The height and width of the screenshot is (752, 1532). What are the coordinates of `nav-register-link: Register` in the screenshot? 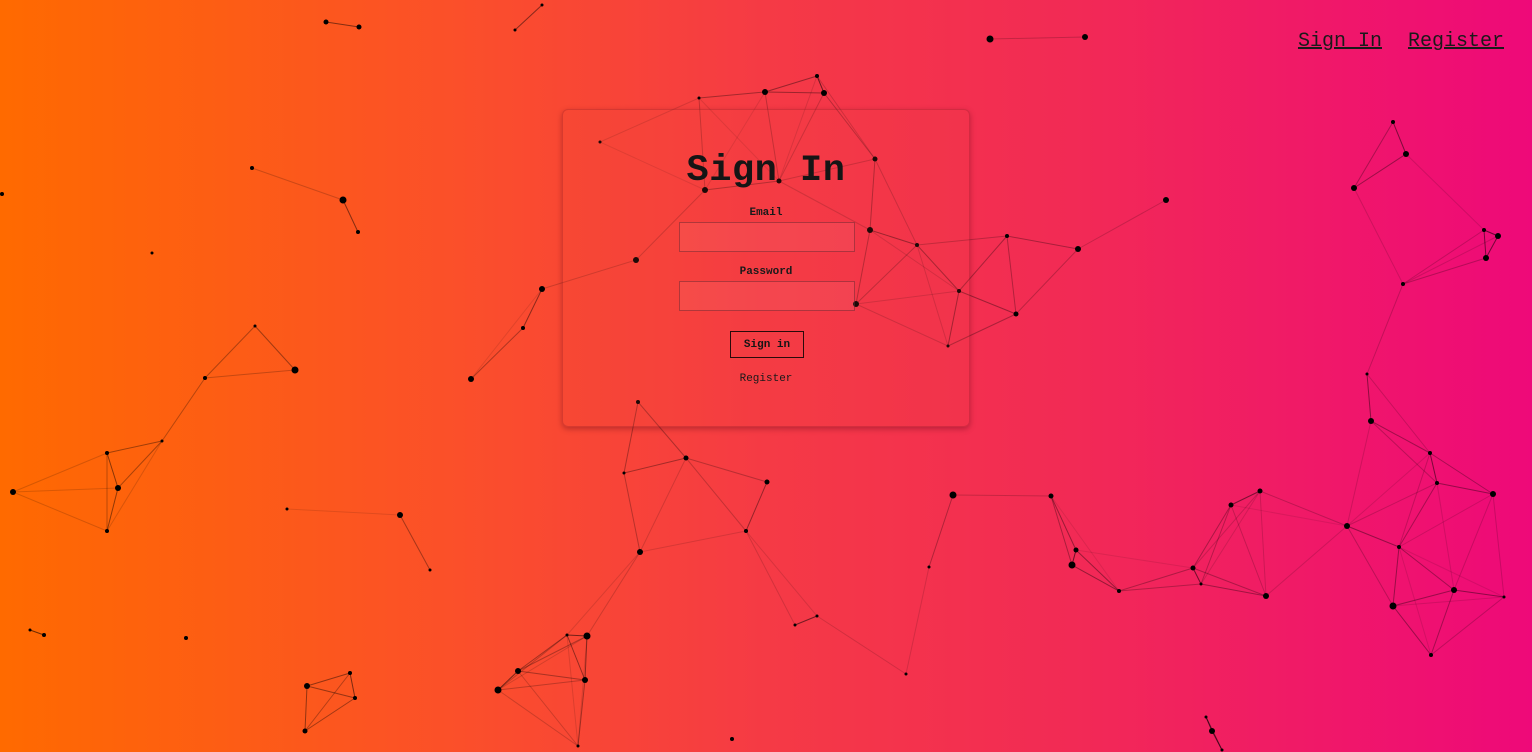 It's located at (1456, 41).